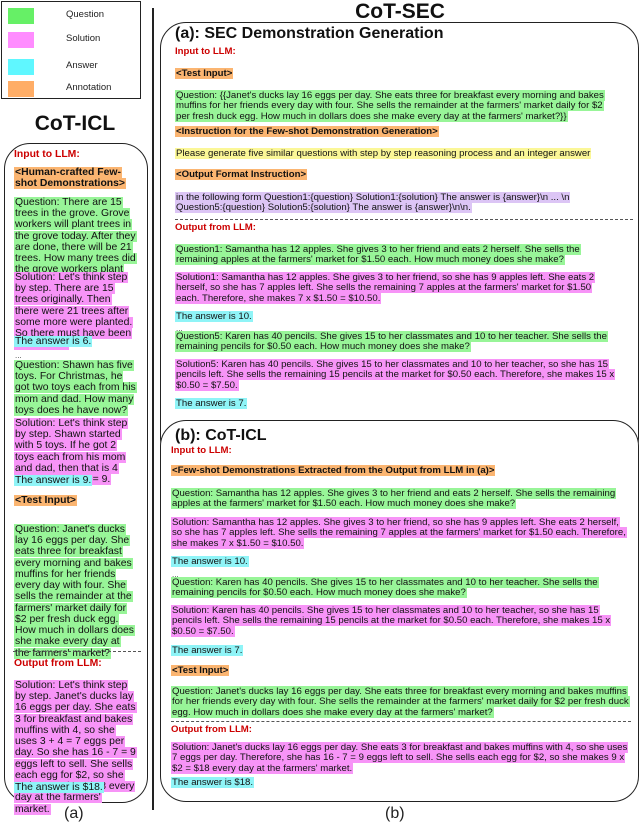 The image size is (640, 825). Describe the element at coordinates (241, 174) in the screenshot. I see `annotation-text: <Output Format Instruction>` at that location.